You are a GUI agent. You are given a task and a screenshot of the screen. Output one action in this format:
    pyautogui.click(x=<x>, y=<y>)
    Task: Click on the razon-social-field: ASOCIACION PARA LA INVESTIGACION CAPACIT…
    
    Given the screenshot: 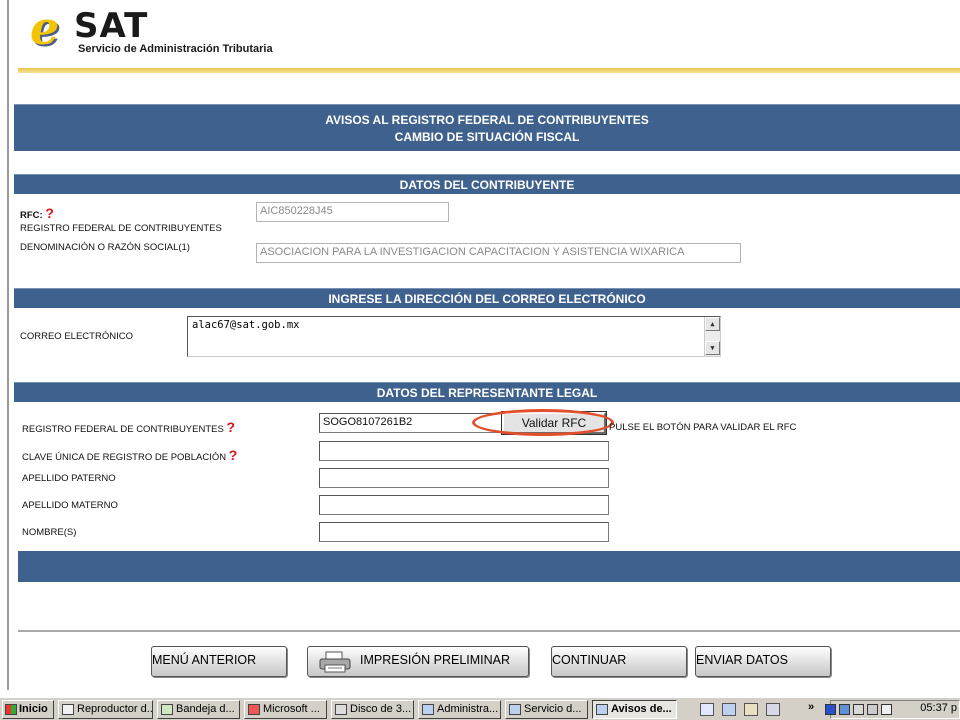 What is the action you would take?
    pyautogui.click(x=498, y=253)
    